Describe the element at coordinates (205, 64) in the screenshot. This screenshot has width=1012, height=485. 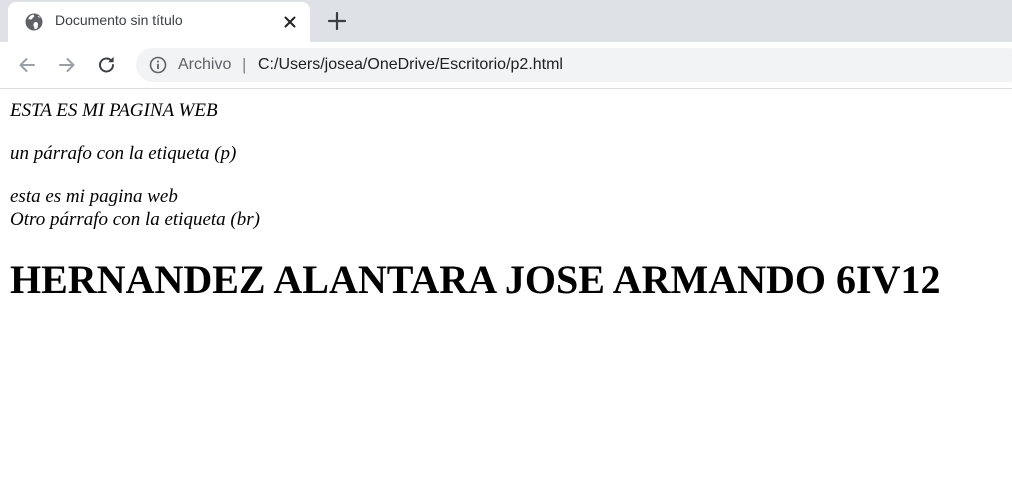
I see `scheme-label: Archivo` at that location.